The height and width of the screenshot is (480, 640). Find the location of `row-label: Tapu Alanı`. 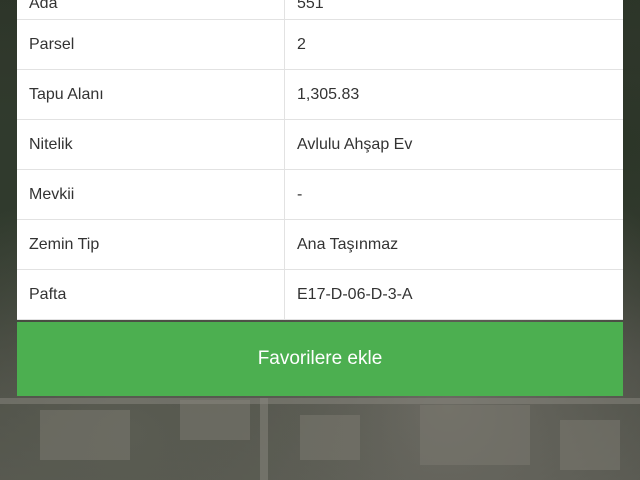

row-label: Tapu Alanı is located at coordinates (151, 94).